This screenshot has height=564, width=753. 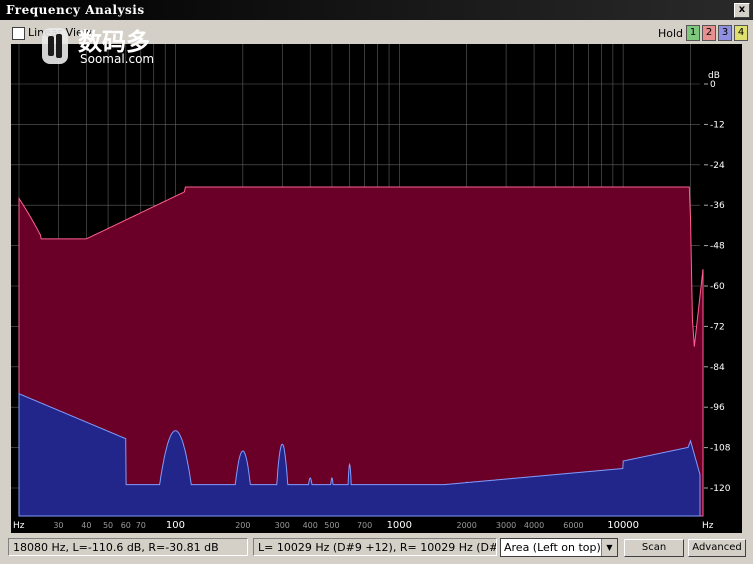 What do you see at coordinates (720, 449) in the screenshot?
I see `y-tick-label: -108` at bounding box center [720, 449].